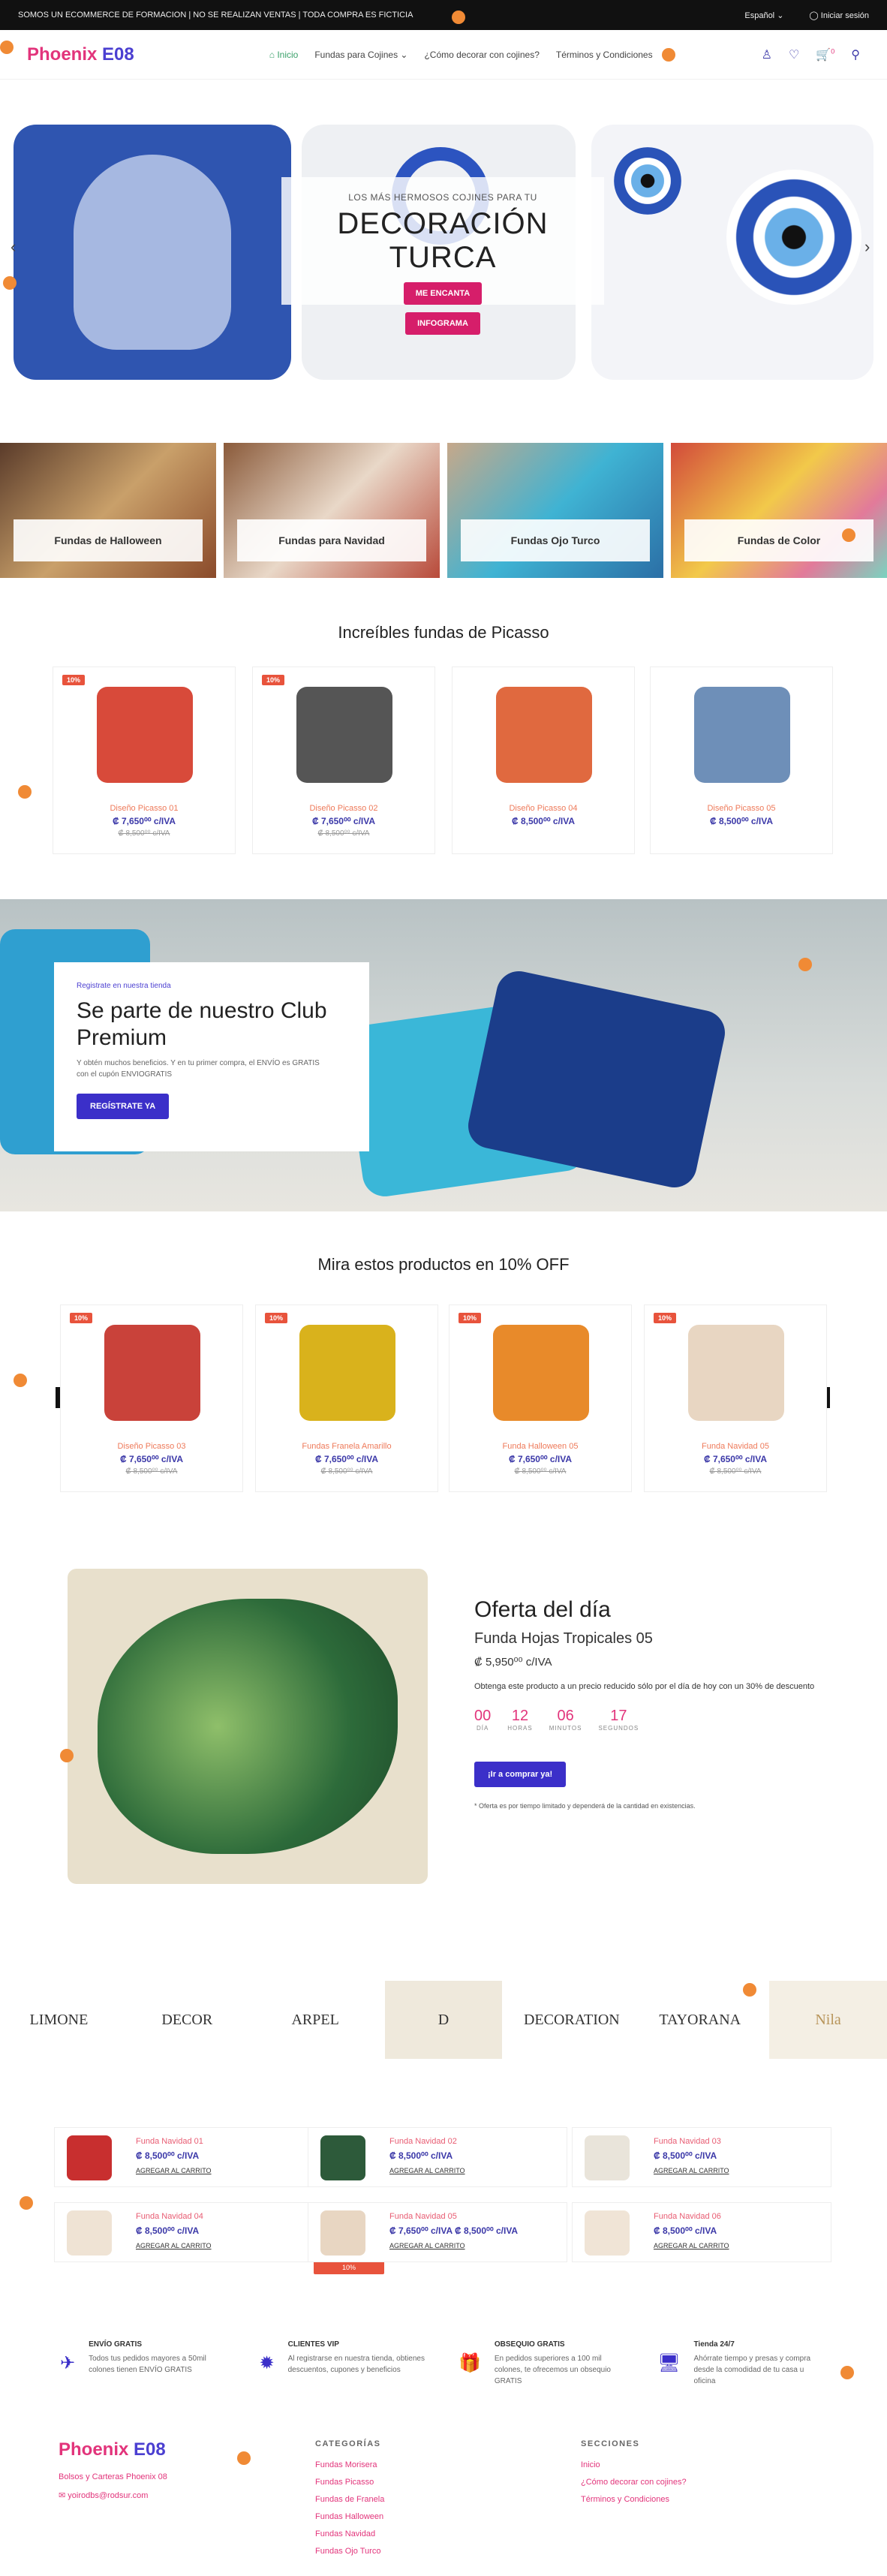 Image resolution: width=887 pixels, height=2576 pixels. Describe the element at coordinates (350, 2551) in the screenshot. I see `footer-link: Fundas Ojo Turco` at that location.